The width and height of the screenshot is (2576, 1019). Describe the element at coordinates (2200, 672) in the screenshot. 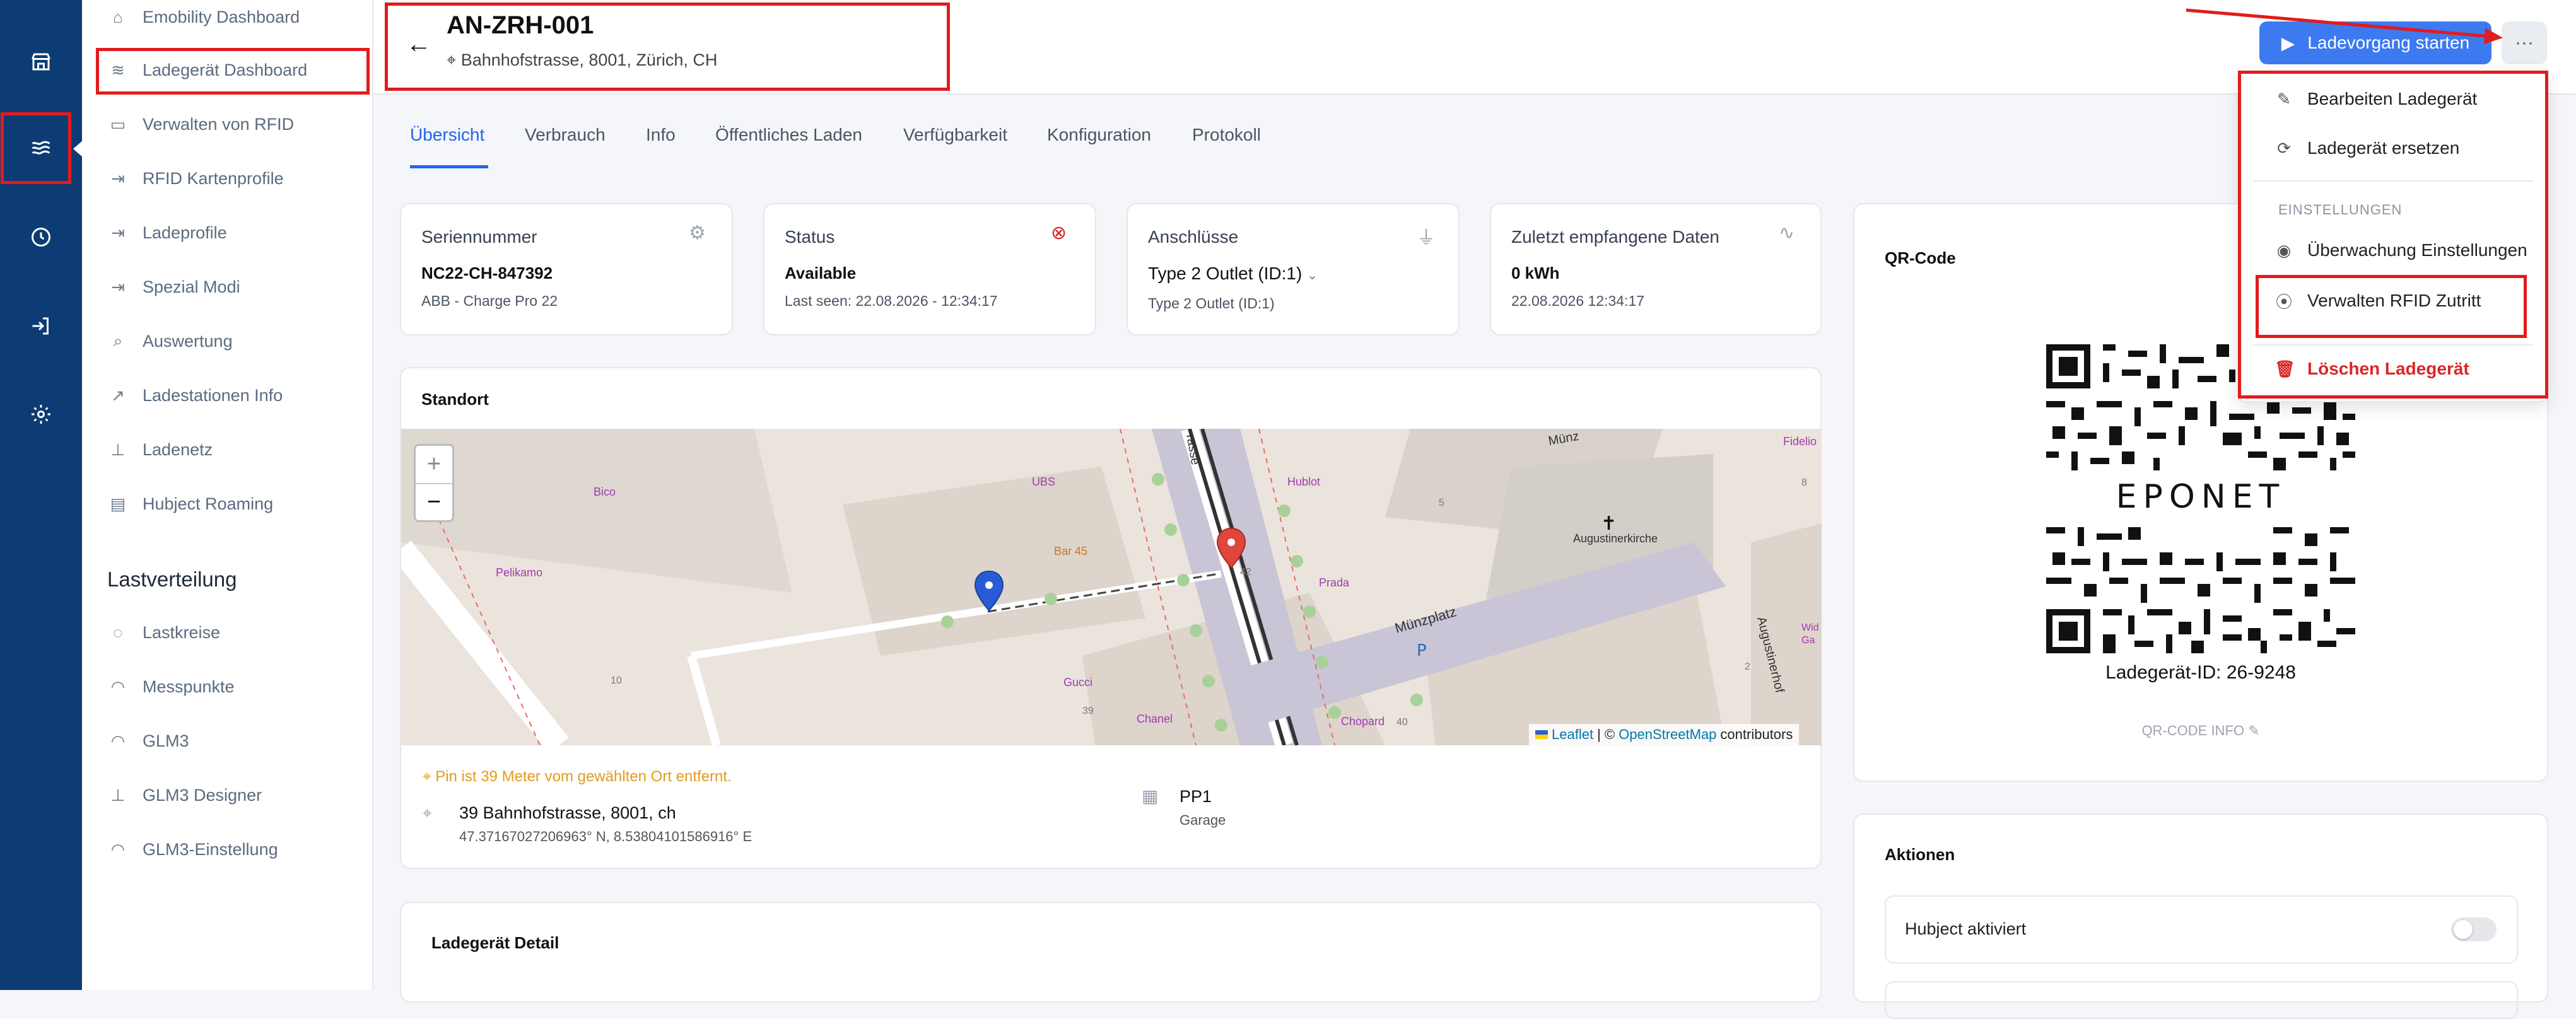

I see `qr-id: Ladegerät-ID: 26-9248` at that location.